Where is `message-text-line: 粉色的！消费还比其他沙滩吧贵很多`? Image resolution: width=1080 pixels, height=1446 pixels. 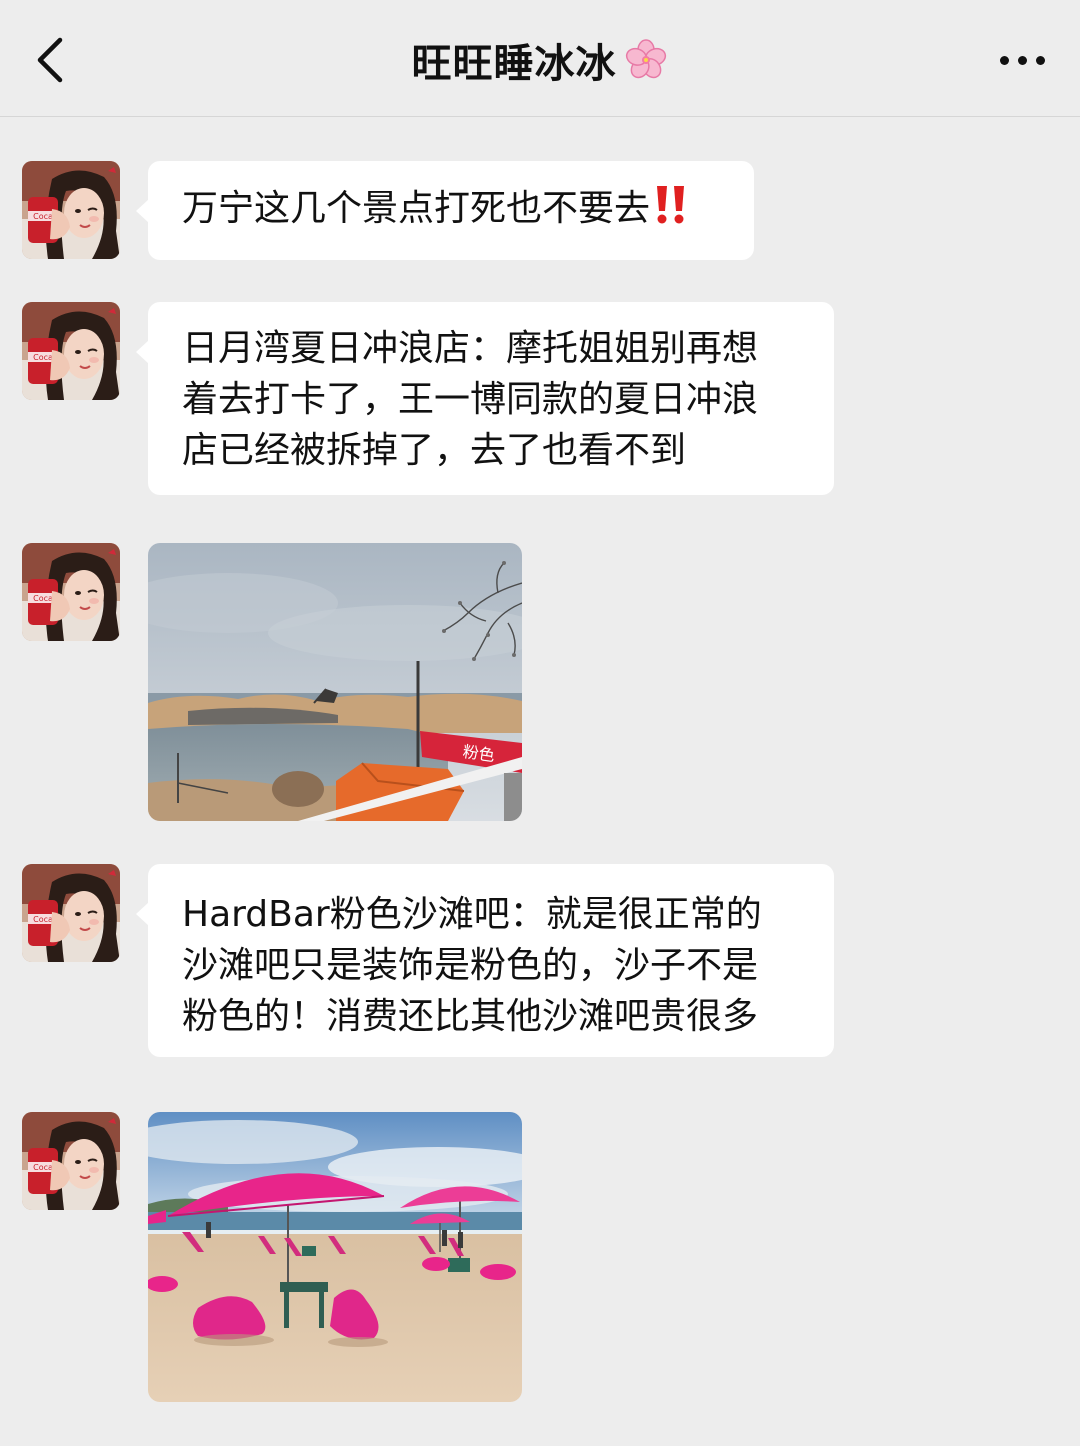
message-text-line: 粉色的！消费还比其他沙滩吧贵很多 is located at coordinates (470, 1016).